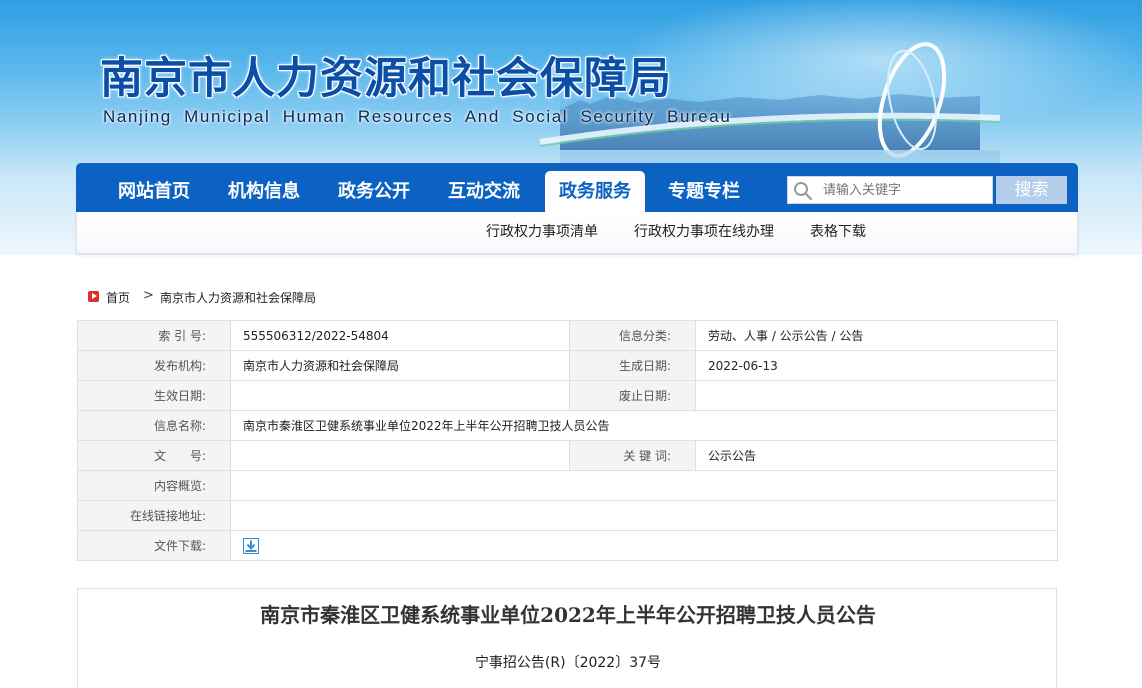 The height and width of the screenshot is (688, 1142). I want to click on repeal-date-value, so click(876, 395).